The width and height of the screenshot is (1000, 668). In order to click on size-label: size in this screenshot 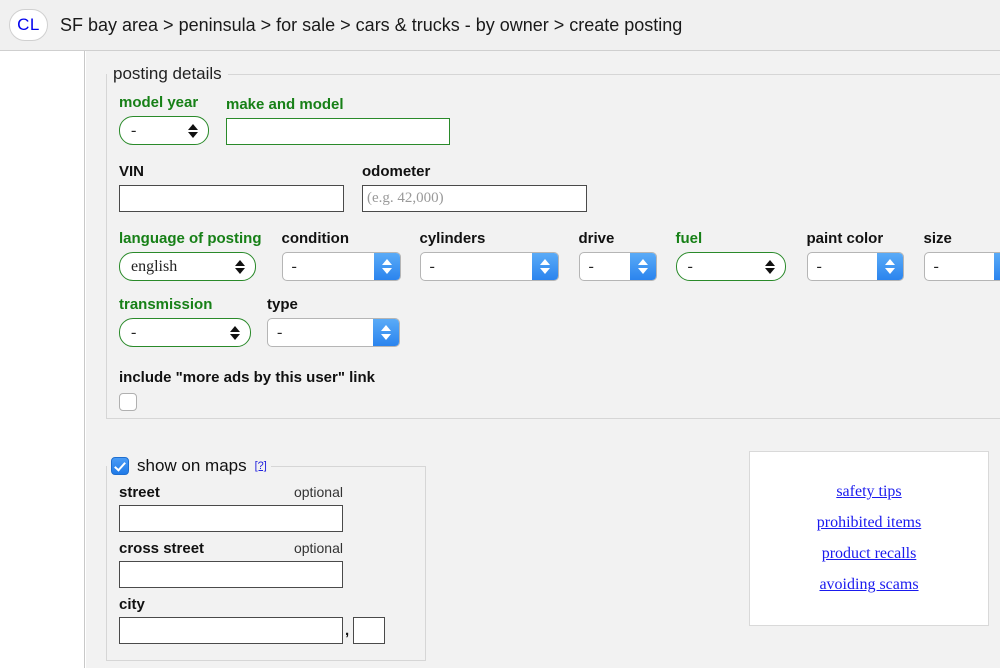, I will do `click(937, 238)`.